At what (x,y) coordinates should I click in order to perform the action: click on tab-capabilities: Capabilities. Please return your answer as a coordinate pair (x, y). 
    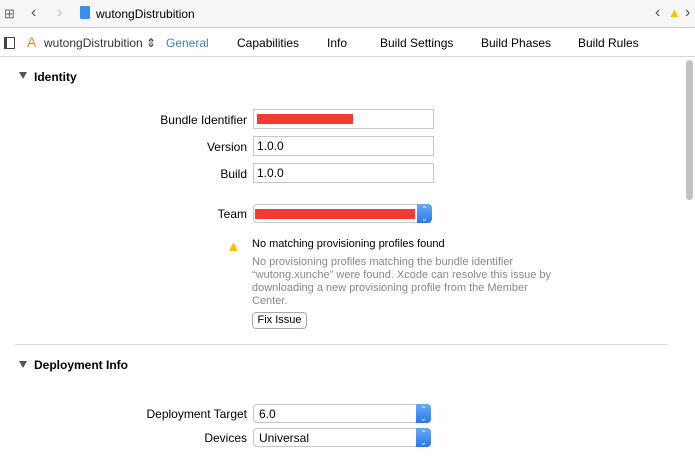
    Looking at the image, I should click on (268, 43).